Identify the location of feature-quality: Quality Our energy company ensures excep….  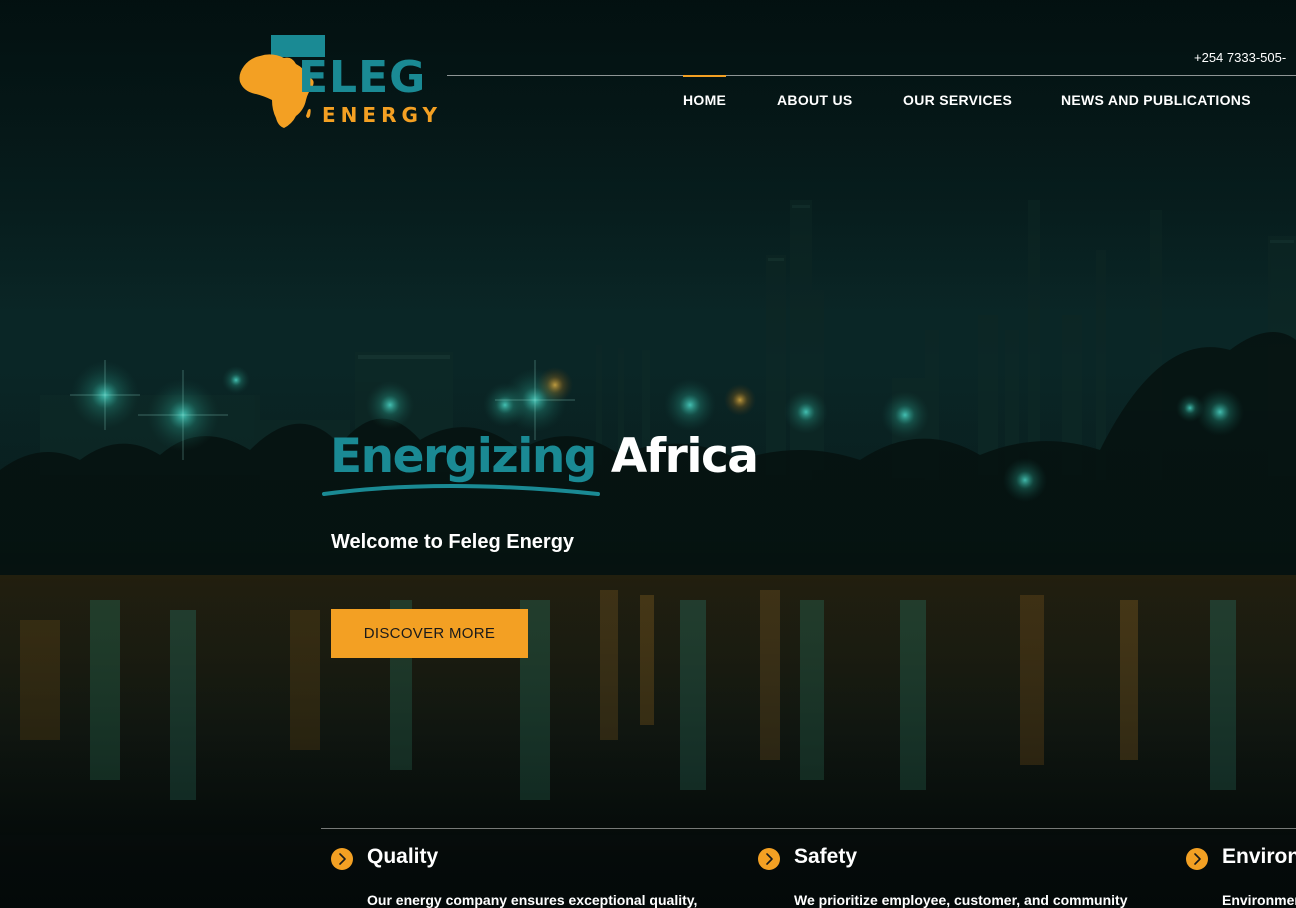
(541, 875).